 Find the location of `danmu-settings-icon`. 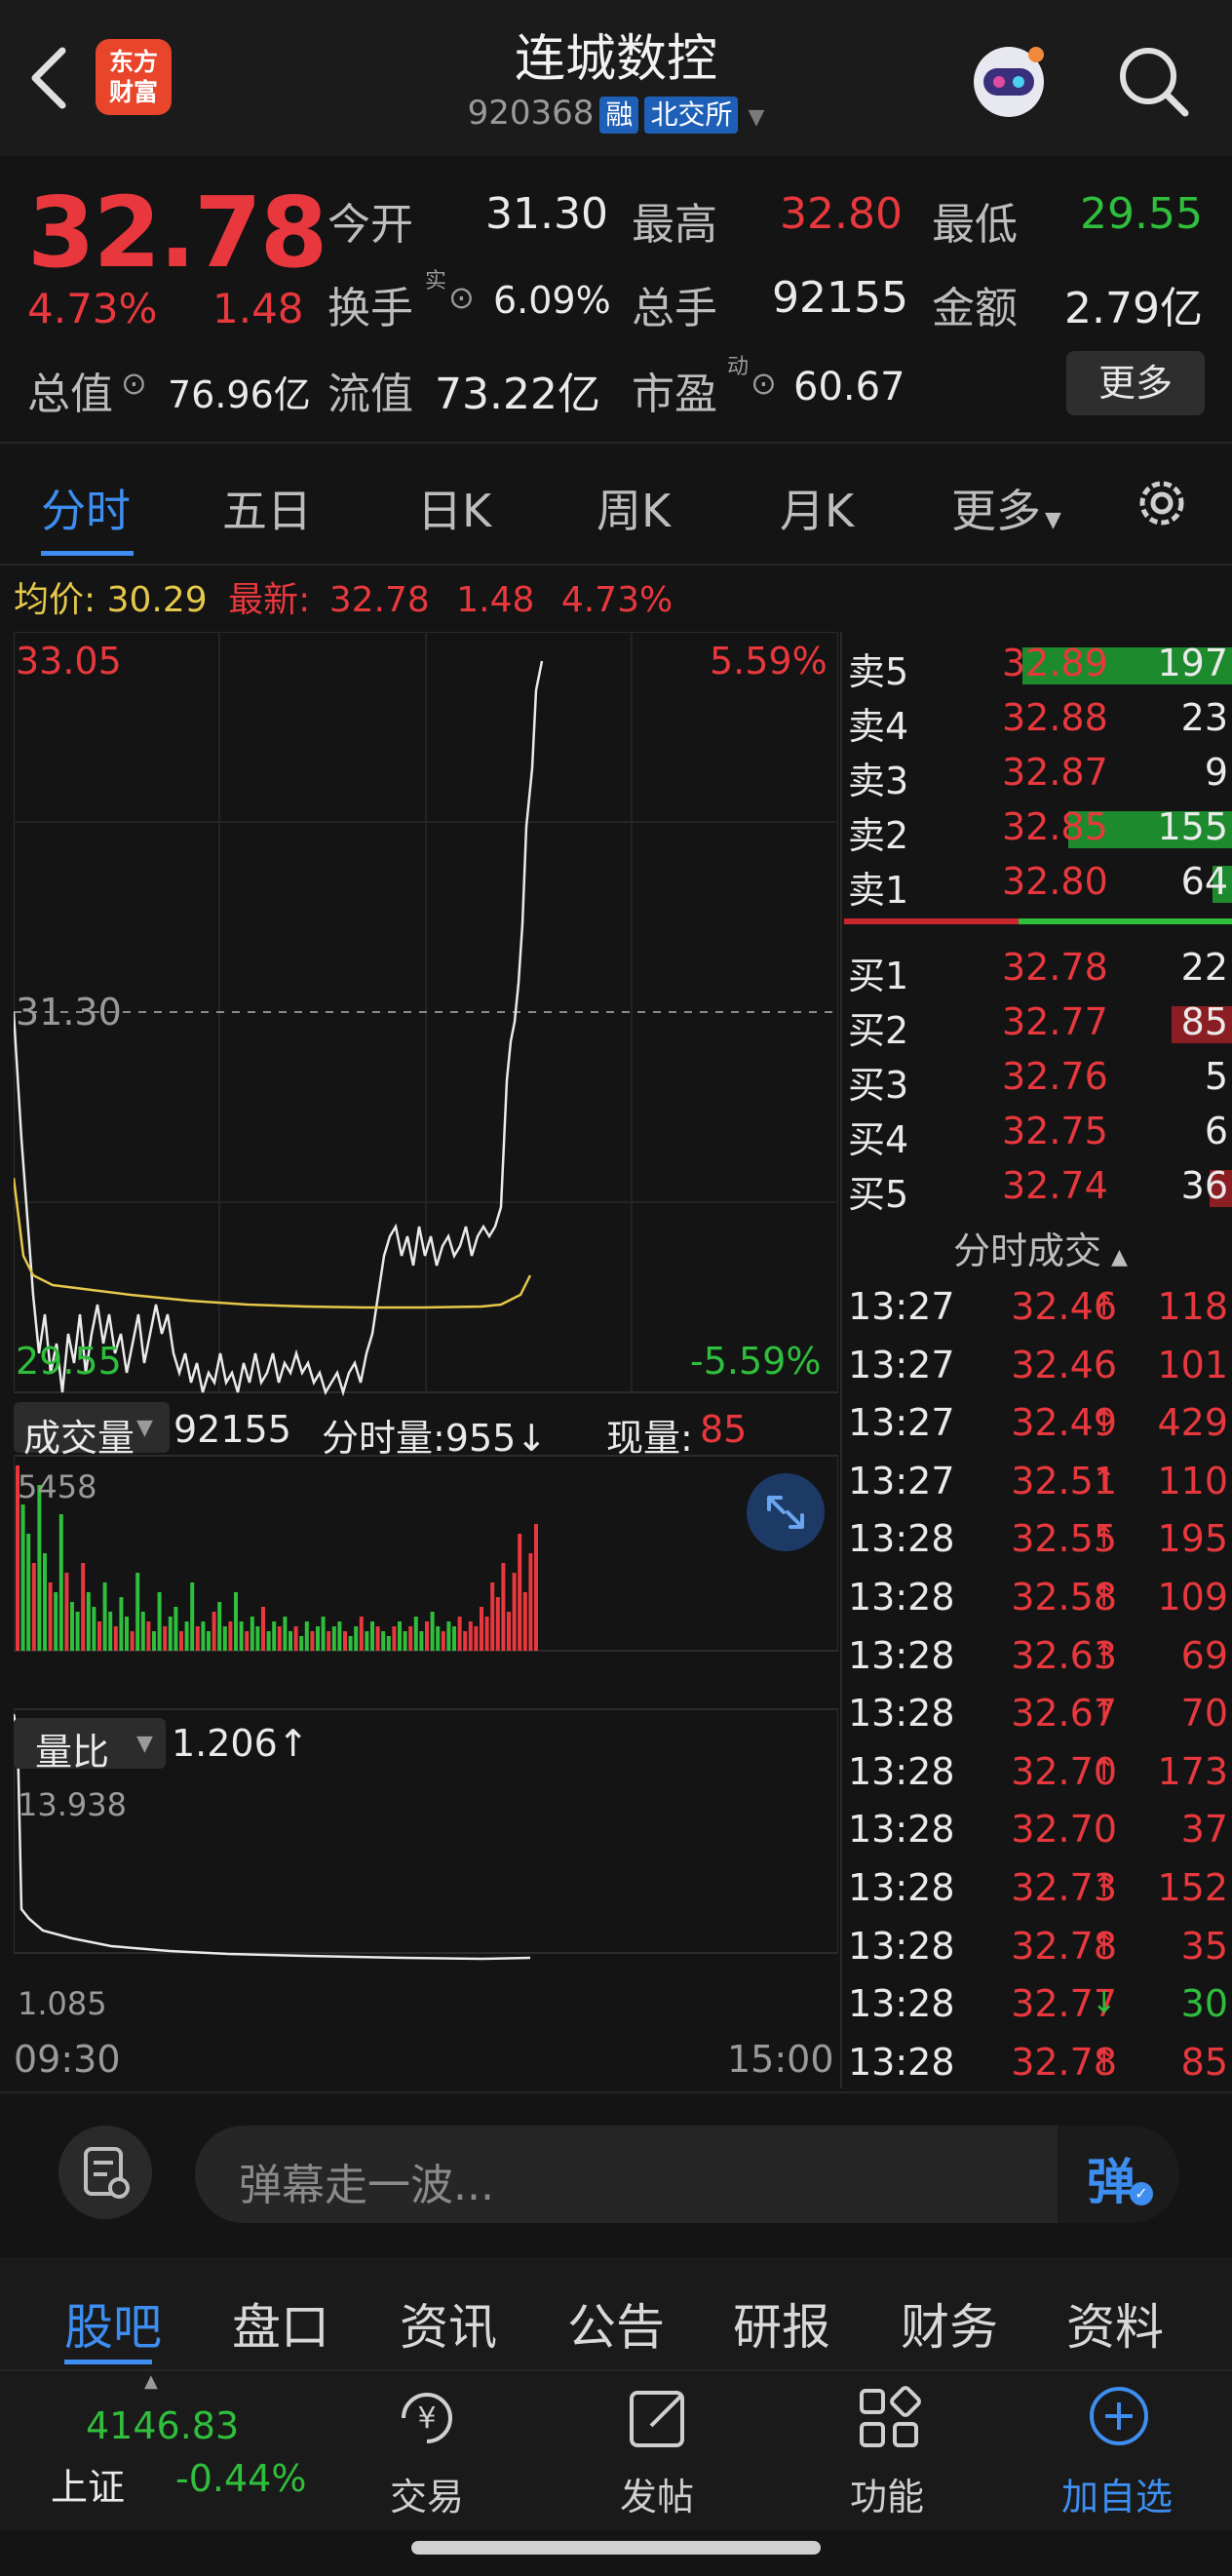

danmu-settings-icon is located at coordinates (107, 2173).